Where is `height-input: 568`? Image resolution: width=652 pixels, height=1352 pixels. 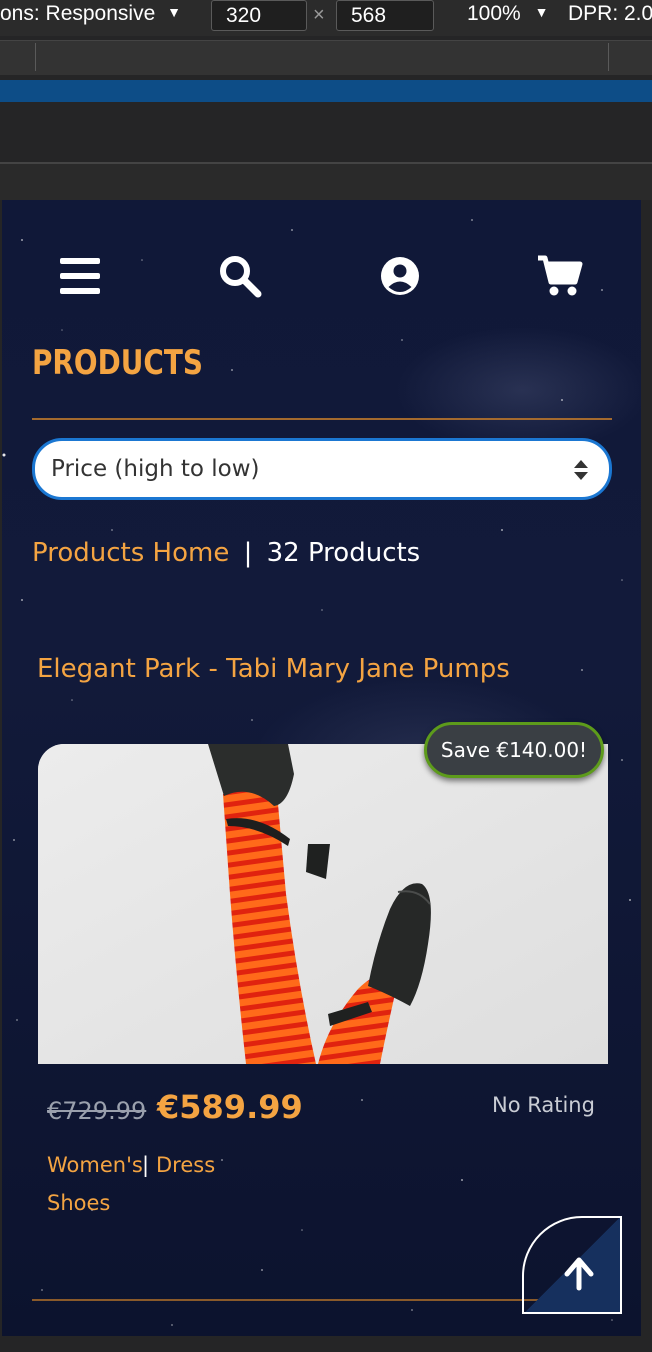 height-input: 568 is located at coordinates (385, 15).